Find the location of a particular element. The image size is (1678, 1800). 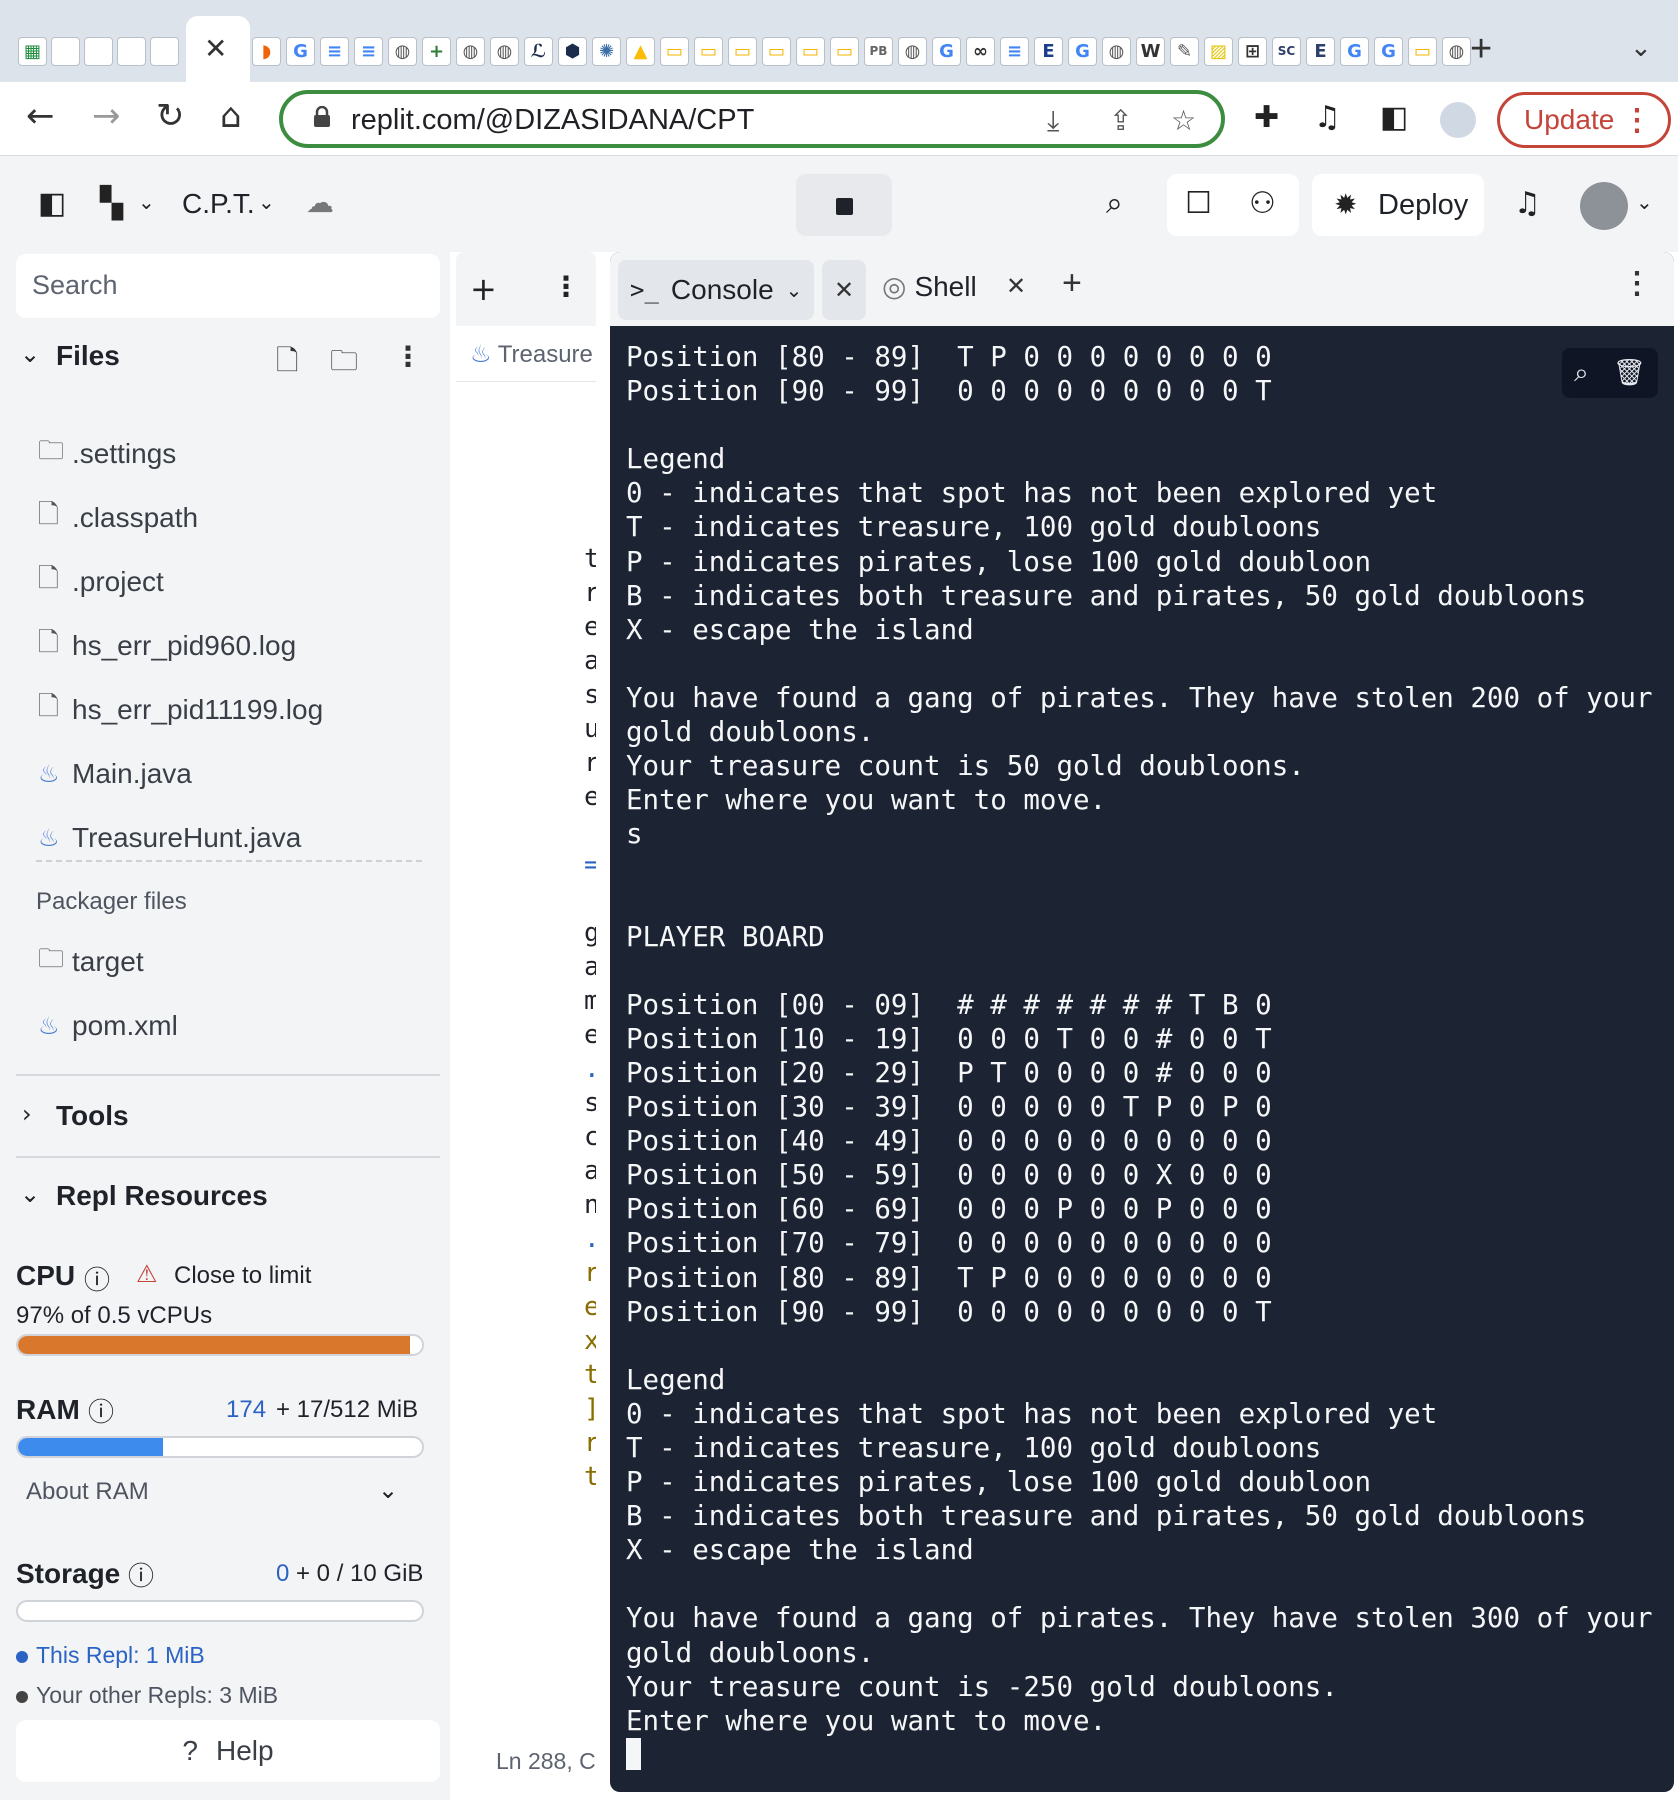

files-collapse-chevron-icon: ⌄ is located at coordinates (30, 354).